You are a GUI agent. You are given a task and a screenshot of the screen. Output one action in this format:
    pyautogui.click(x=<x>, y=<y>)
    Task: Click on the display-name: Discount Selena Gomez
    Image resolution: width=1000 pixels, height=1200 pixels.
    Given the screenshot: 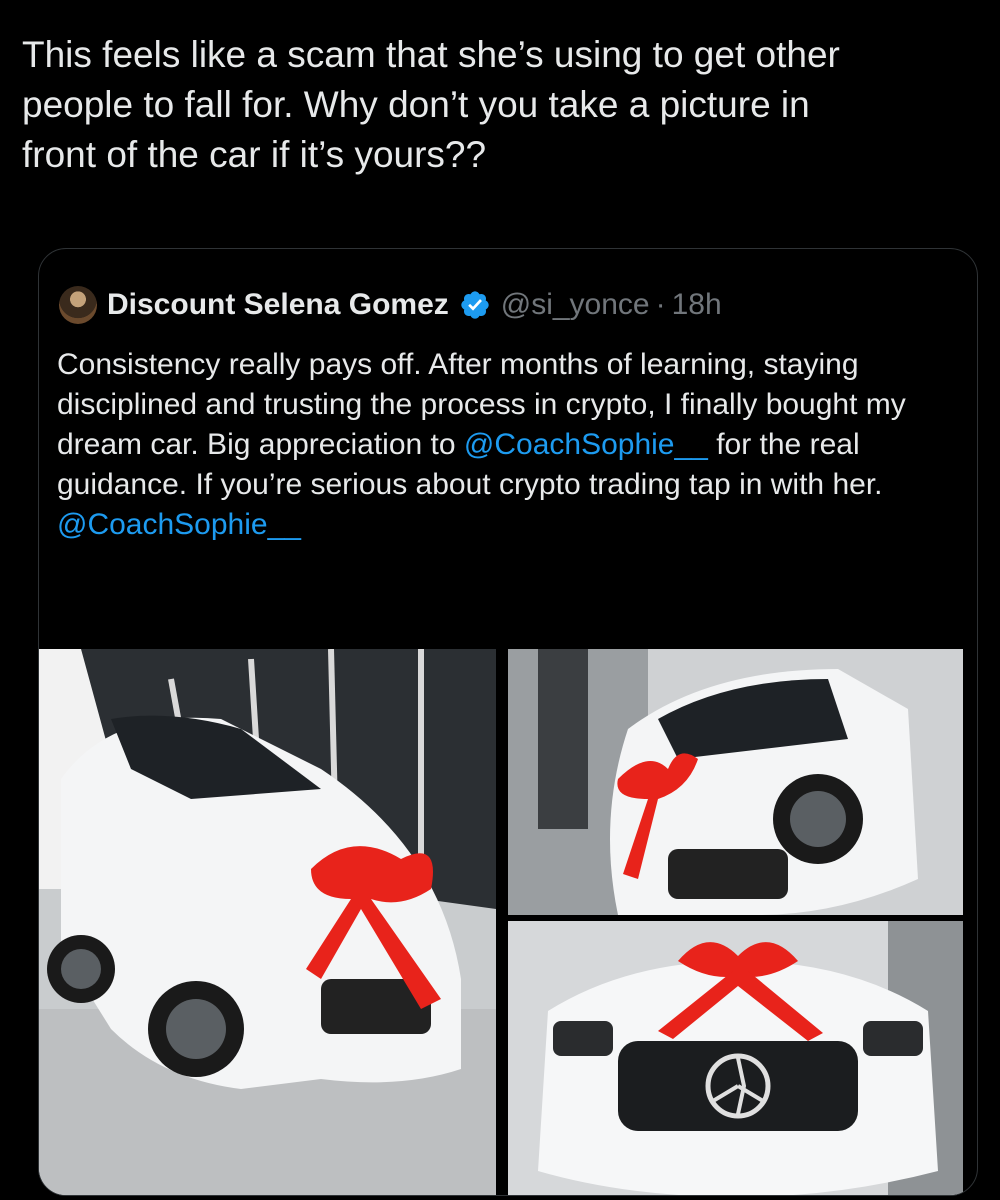 What is the action you would take?
    pyautogui.click(x=278, y=305)
    